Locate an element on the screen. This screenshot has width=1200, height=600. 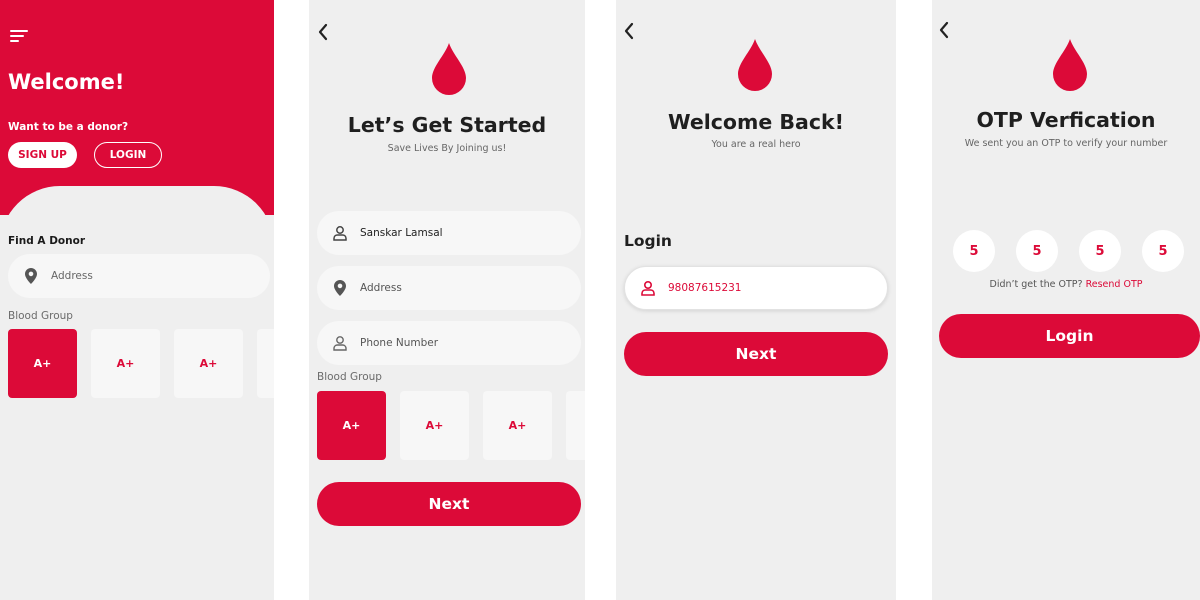
page-subtitle: We sent you an OTP to verify your number is located at coordinates (1066, 143).